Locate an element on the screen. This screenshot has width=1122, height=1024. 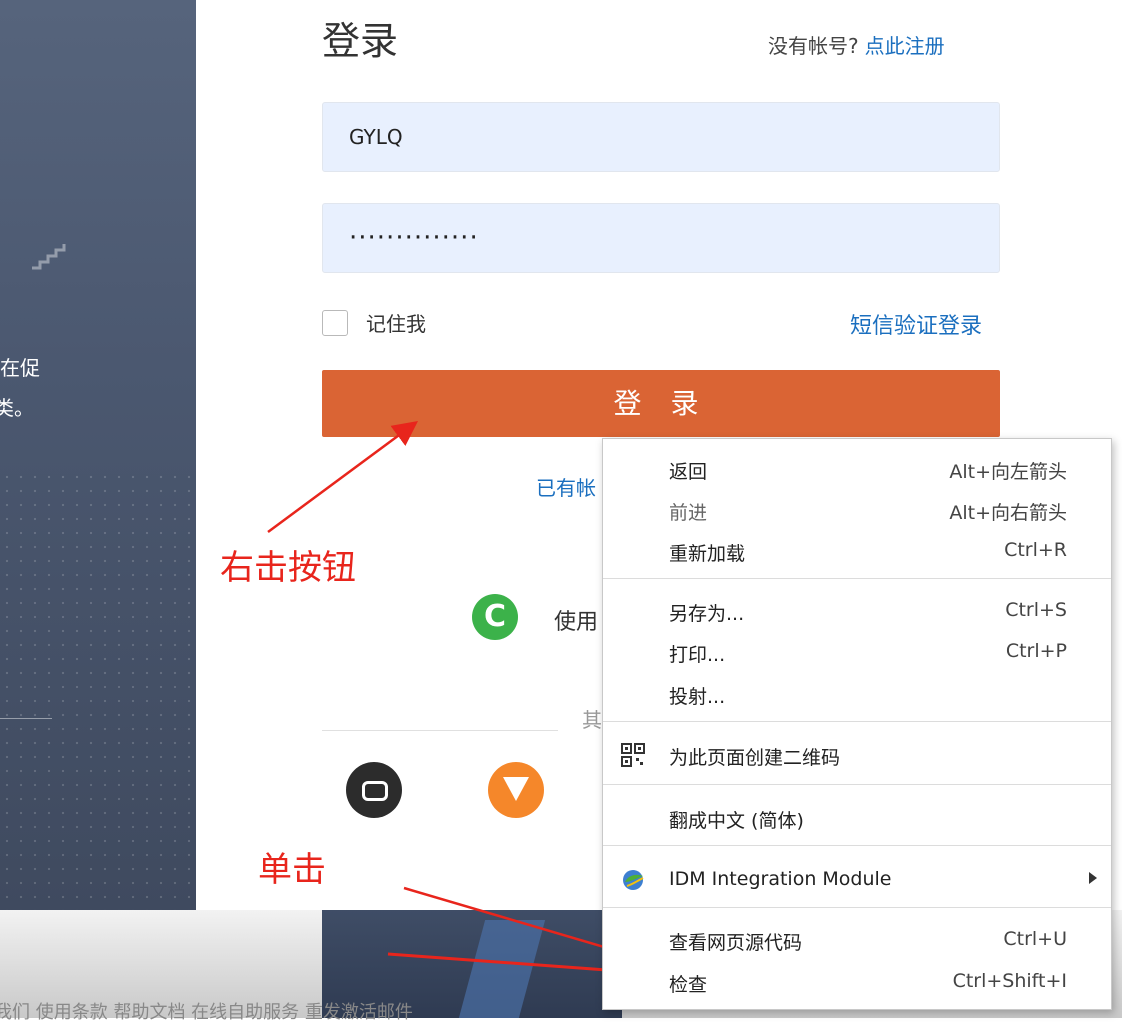
menu-label: 查看网页源代码 is located at coordinates (736, 943).